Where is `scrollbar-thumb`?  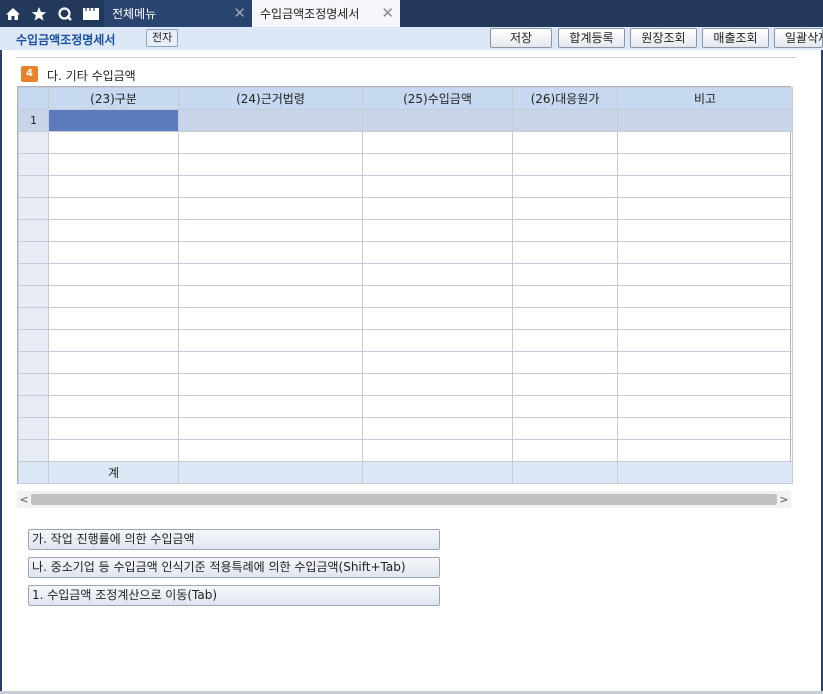
scrollbar-thumb is located at coordinates (404, 499).